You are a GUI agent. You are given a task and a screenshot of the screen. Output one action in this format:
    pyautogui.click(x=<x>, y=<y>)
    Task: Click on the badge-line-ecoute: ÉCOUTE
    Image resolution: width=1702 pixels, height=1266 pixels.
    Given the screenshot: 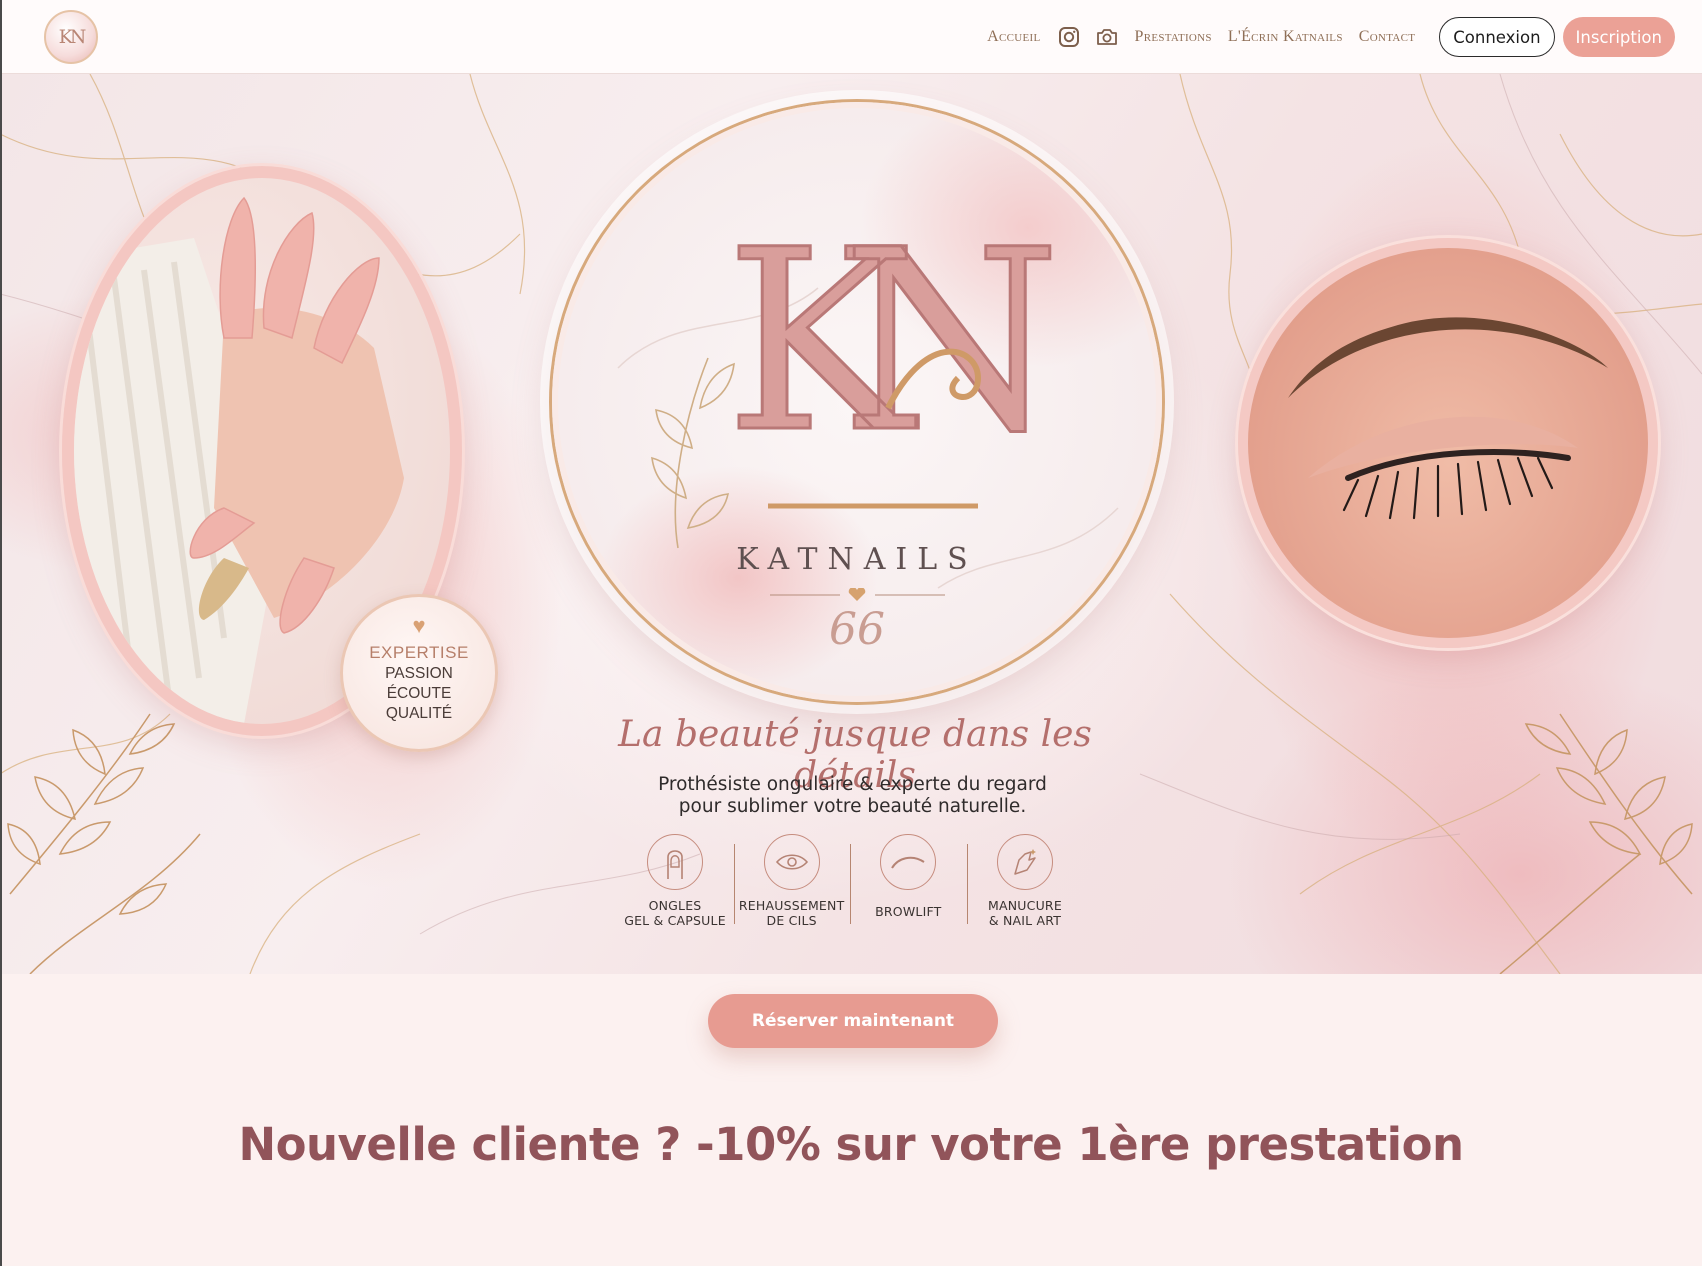 What is the action you would take?
    pyautogui.click(x=419, y=693)
    